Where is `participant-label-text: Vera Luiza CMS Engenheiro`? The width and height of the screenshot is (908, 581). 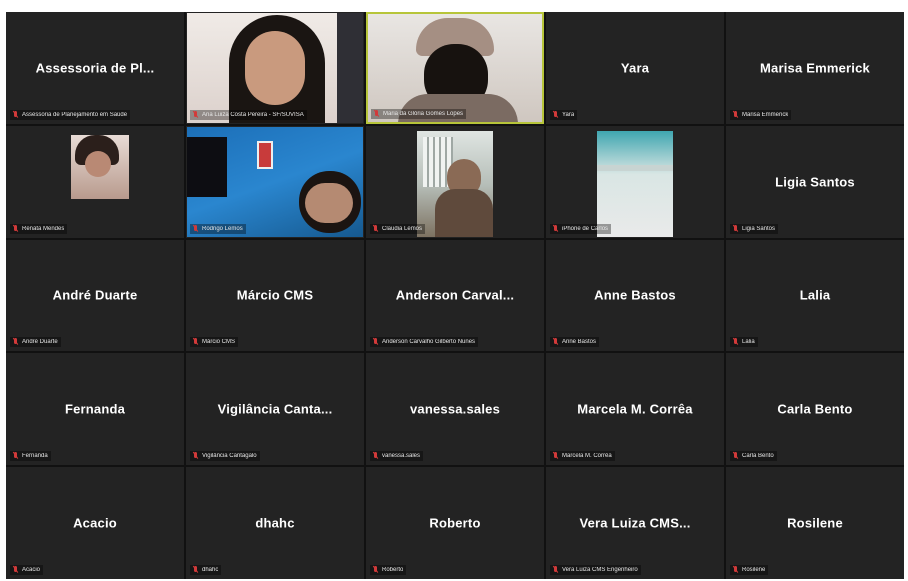
participant-label-text: Vera Luiza CMS Engenheiro is located at coordinates (600, 570).